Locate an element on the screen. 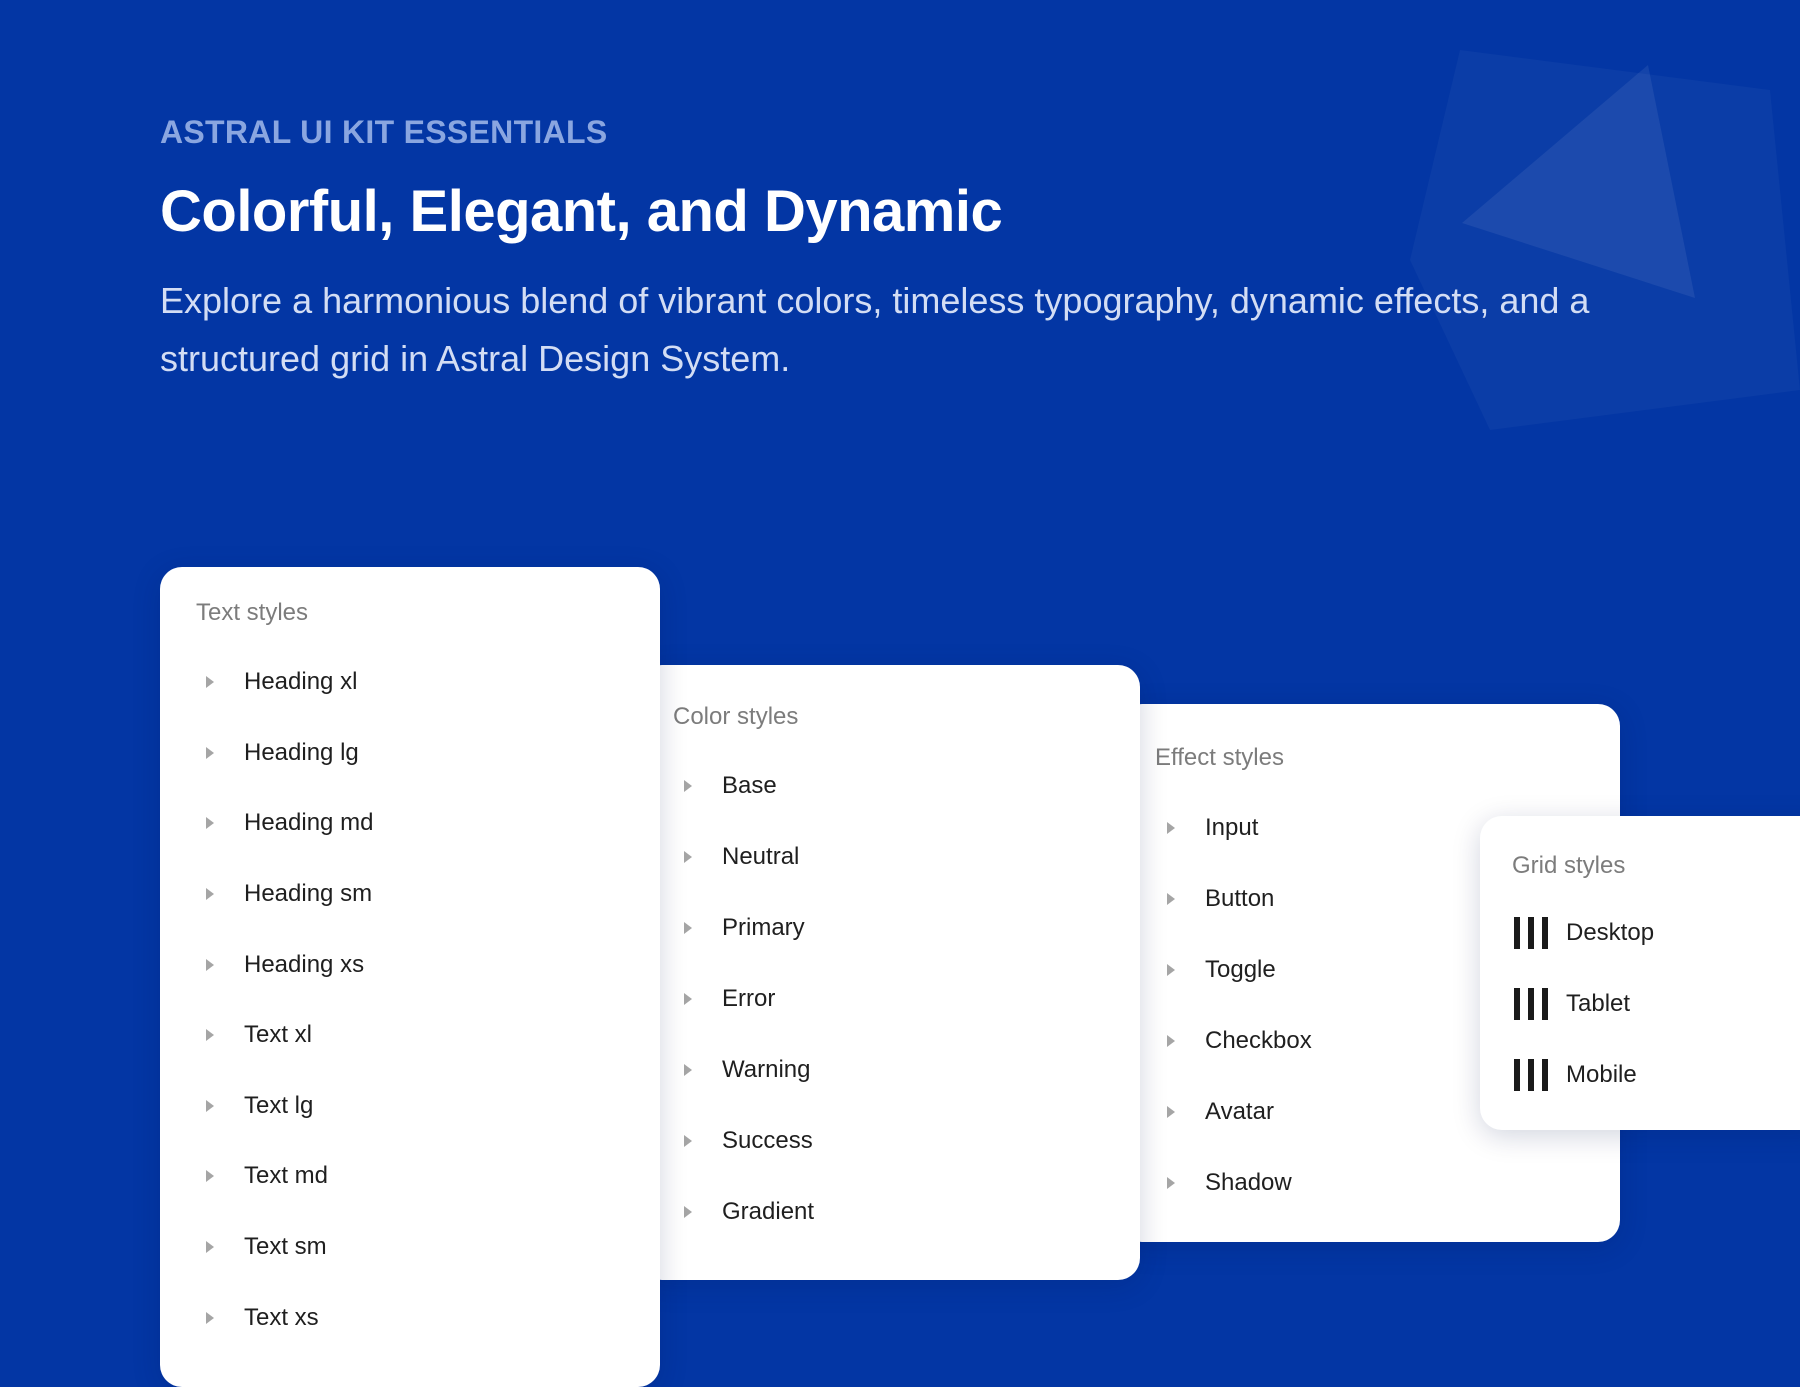 The width and height of the screenshot is (1800, 1387). color-style-primary: Primary is located at coordinates (737, 928).